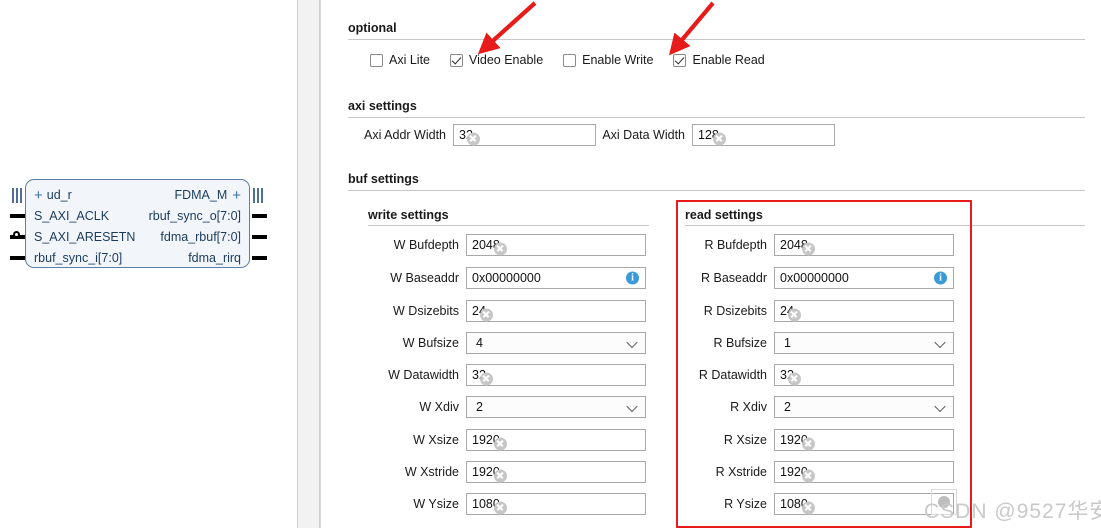  I want to click on field-r-bufsize: R Bufsize 1, so click(822, 343).